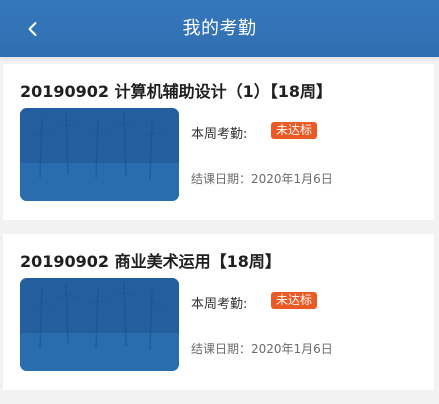  I want to click on page-title: 我的考勤, so click(219, 28).